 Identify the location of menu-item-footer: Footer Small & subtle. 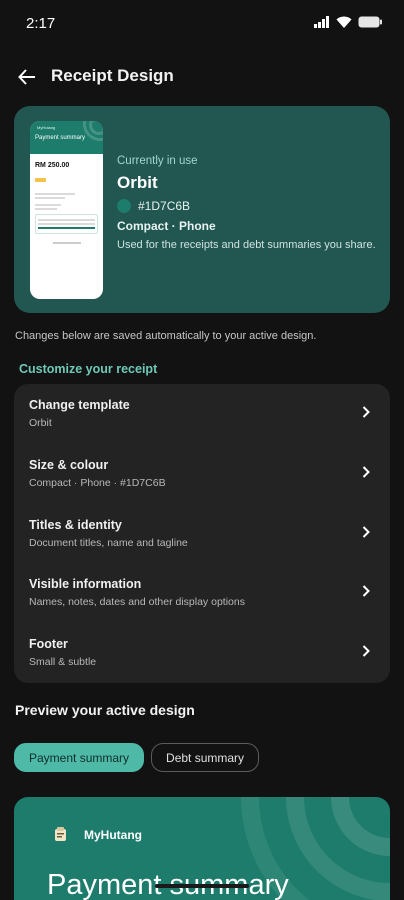
(202, 653).